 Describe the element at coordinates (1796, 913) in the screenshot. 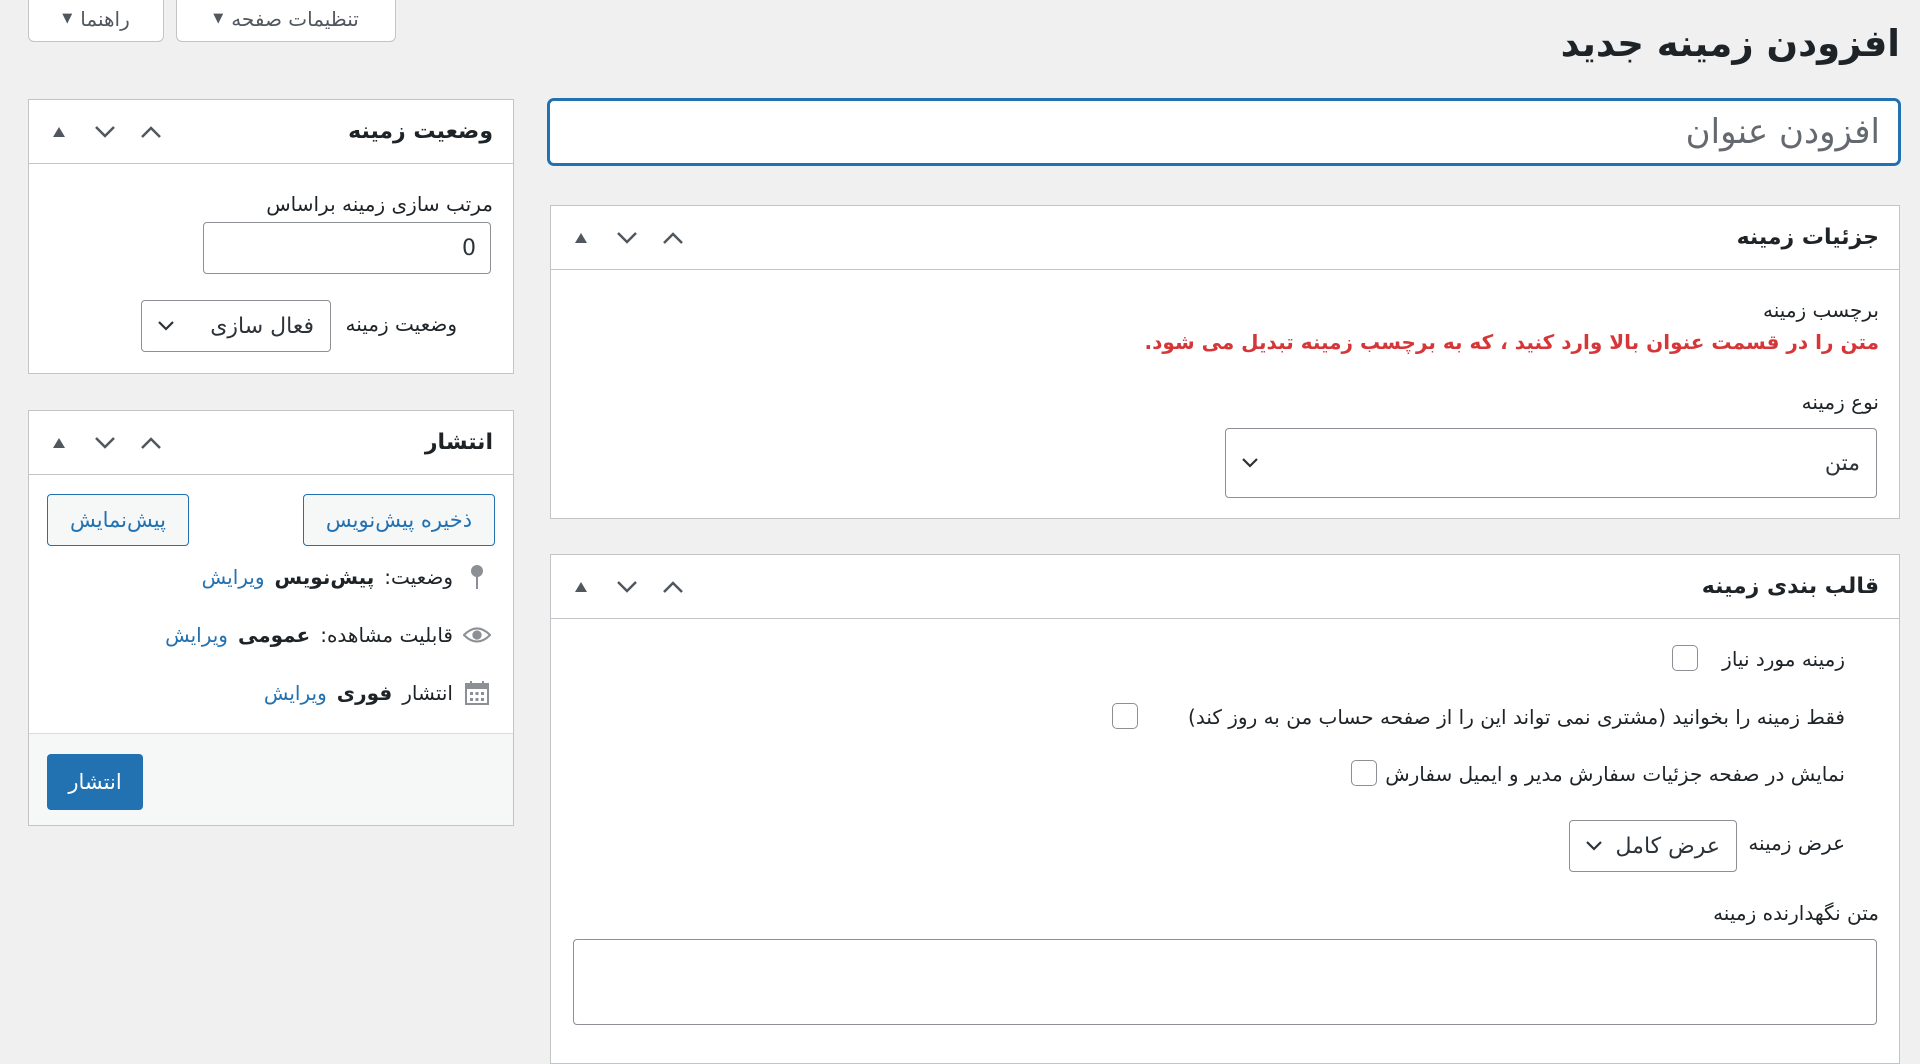

I see `placeholder-heading: متن نگهدارنده زمینه` at that location.